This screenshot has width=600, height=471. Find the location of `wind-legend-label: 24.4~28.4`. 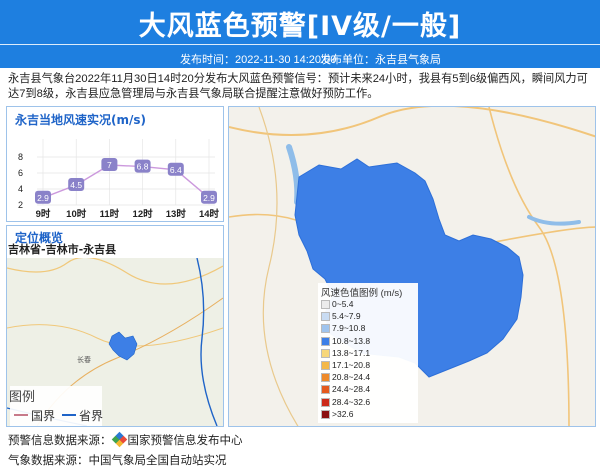

wind-legend-label: 24.4~28.4 is located at coordinates (351, 389).